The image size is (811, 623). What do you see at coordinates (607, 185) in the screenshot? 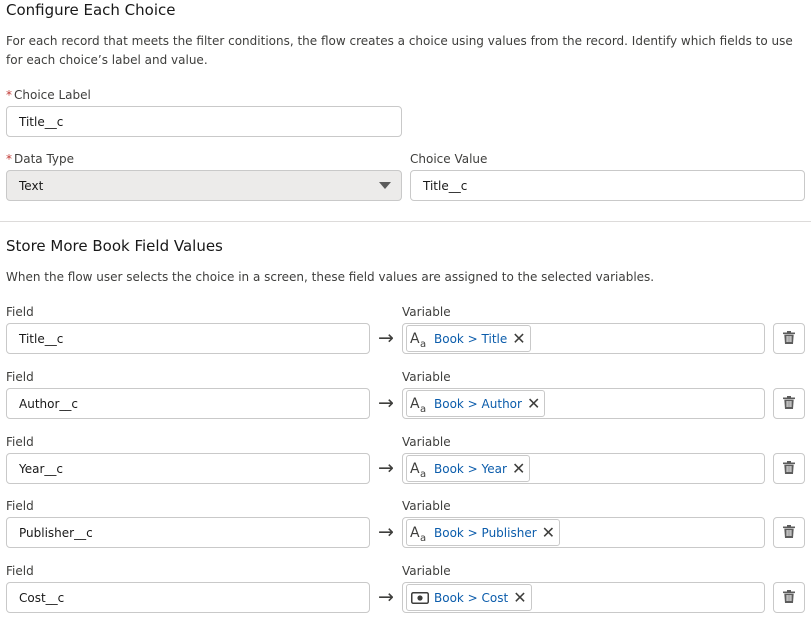
I see `choice-value-input: Title__c` at bounding box center [607, 185].